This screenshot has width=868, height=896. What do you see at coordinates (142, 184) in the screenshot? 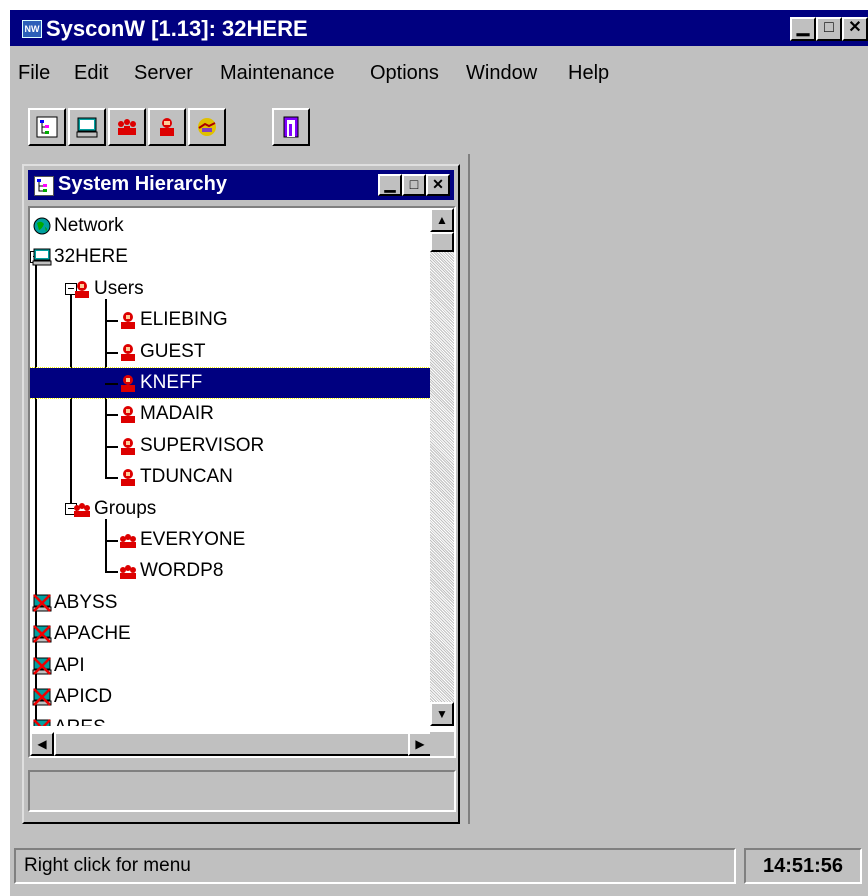
I see `child-window-title: System Hierarchy` at bounding box center [142, 184].